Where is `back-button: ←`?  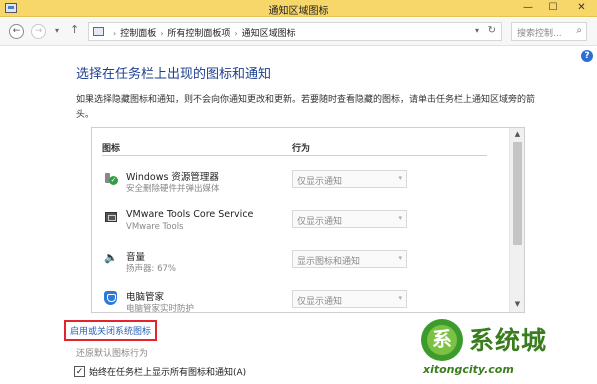
back-button: ← is located at coordinates (16, 31).